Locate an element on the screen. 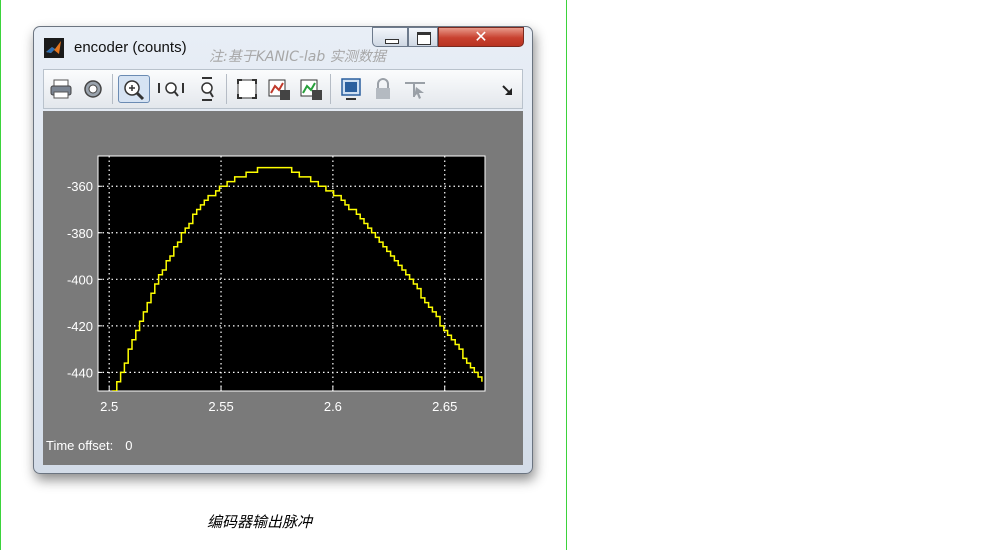 This screenshot has height=550, width=994. zoom-y-icon is located at coordinates (207, 89).